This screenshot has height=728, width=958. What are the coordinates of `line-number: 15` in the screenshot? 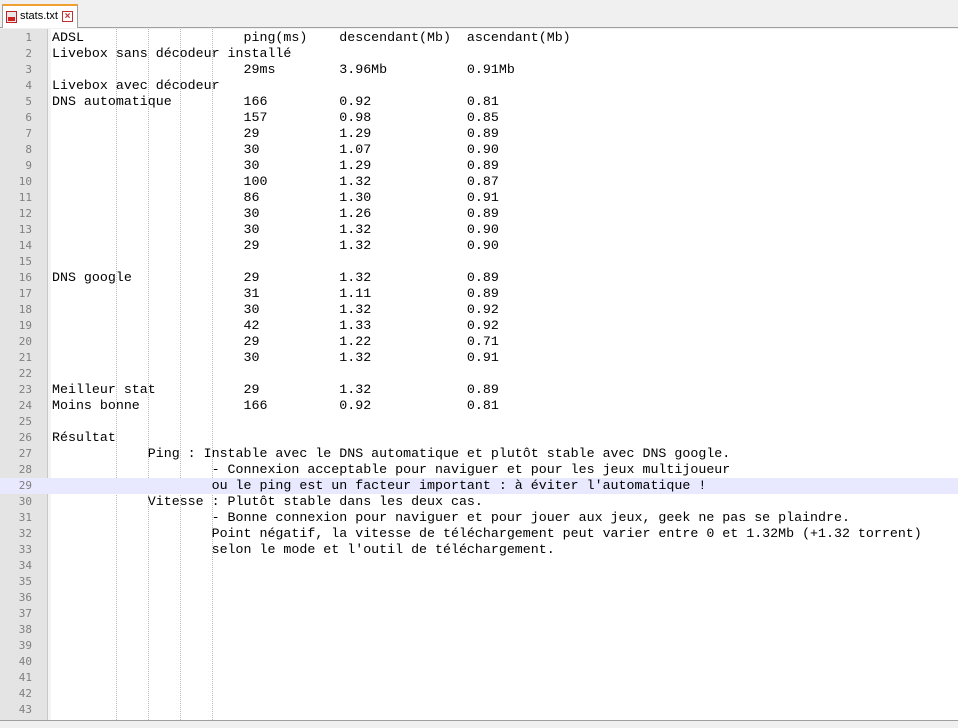 It's located at (25, 261).